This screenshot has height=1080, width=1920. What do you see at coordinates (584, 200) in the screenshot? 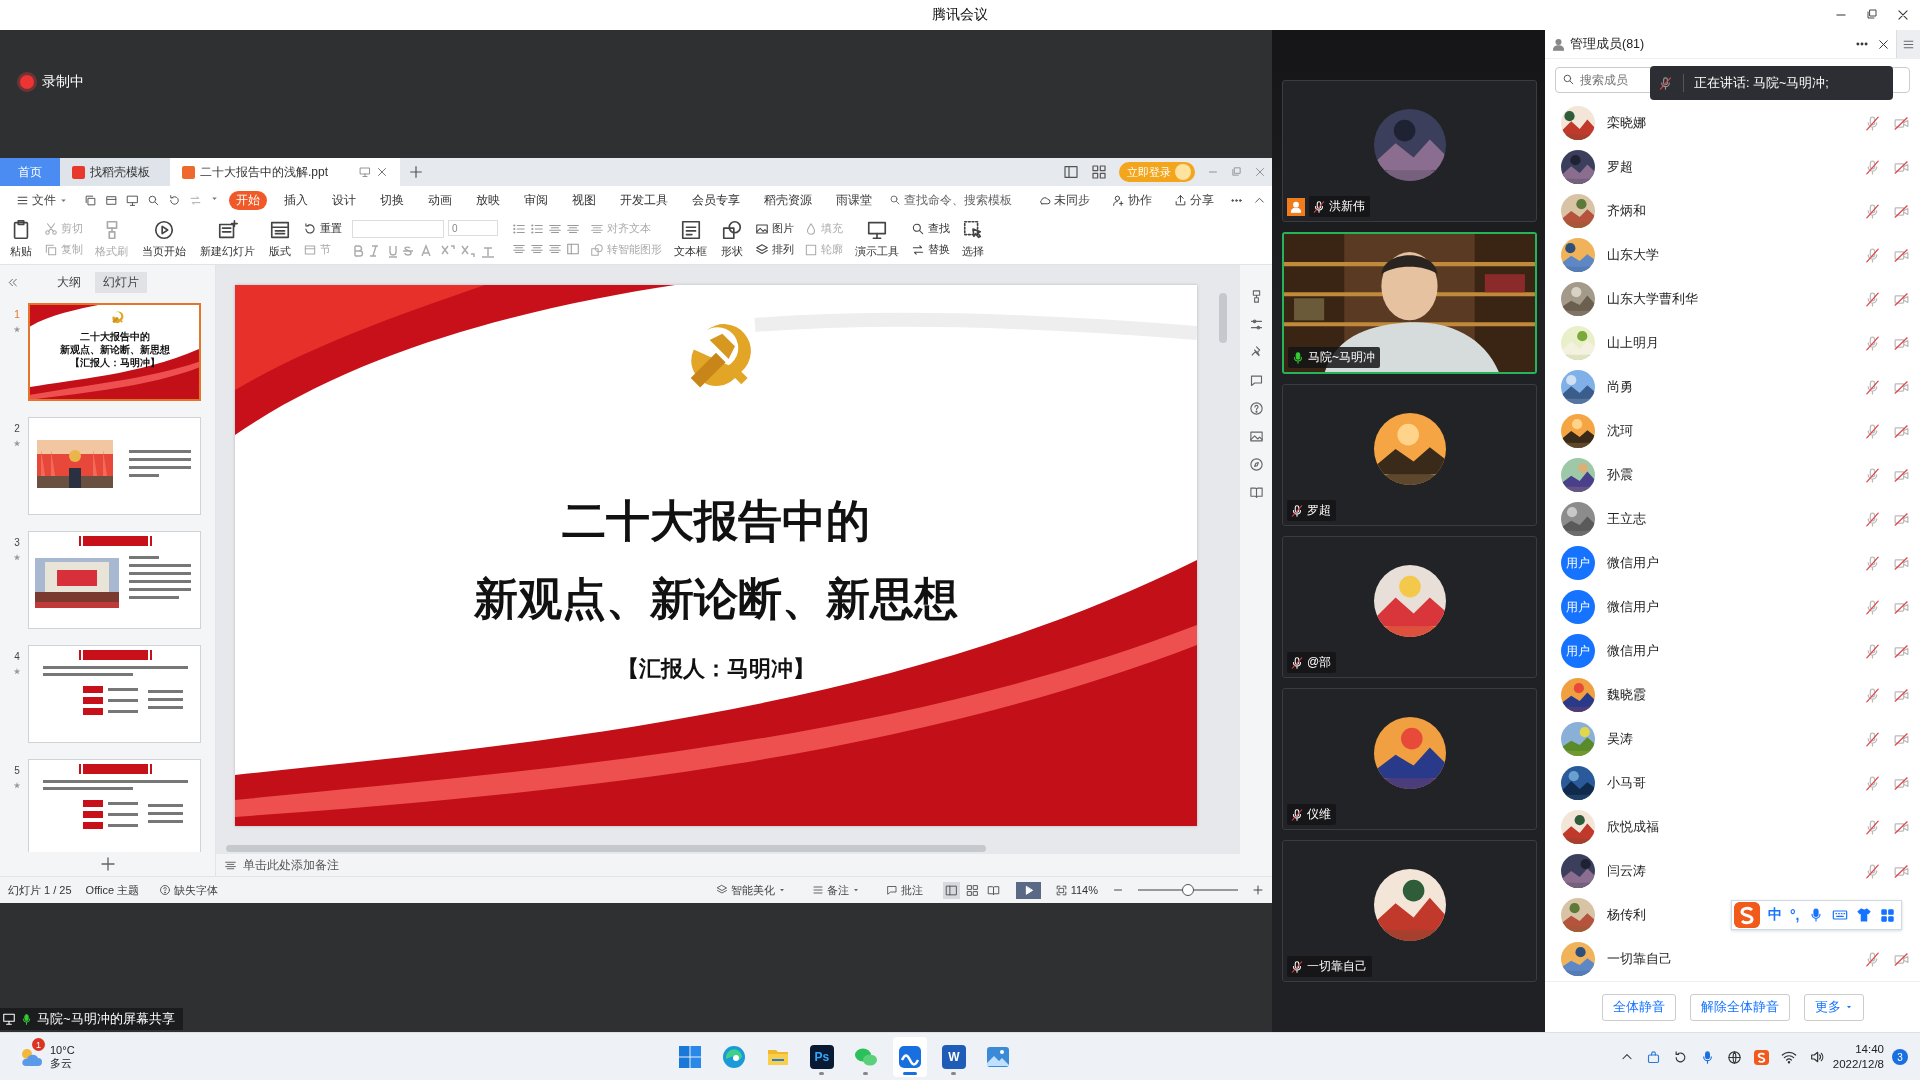
I see `menu-tab: 视图` at bounding box center [584, 200].